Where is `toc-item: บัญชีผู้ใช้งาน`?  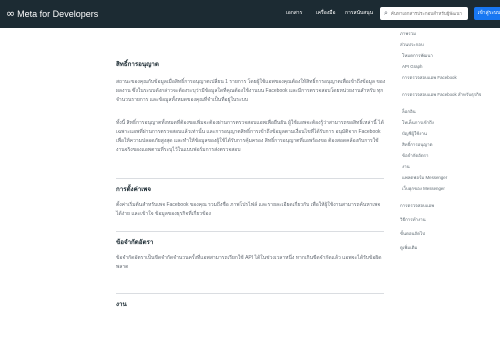
toc-item: บัญชีผู้ใช้งาน is located at coordinates (447, 134).